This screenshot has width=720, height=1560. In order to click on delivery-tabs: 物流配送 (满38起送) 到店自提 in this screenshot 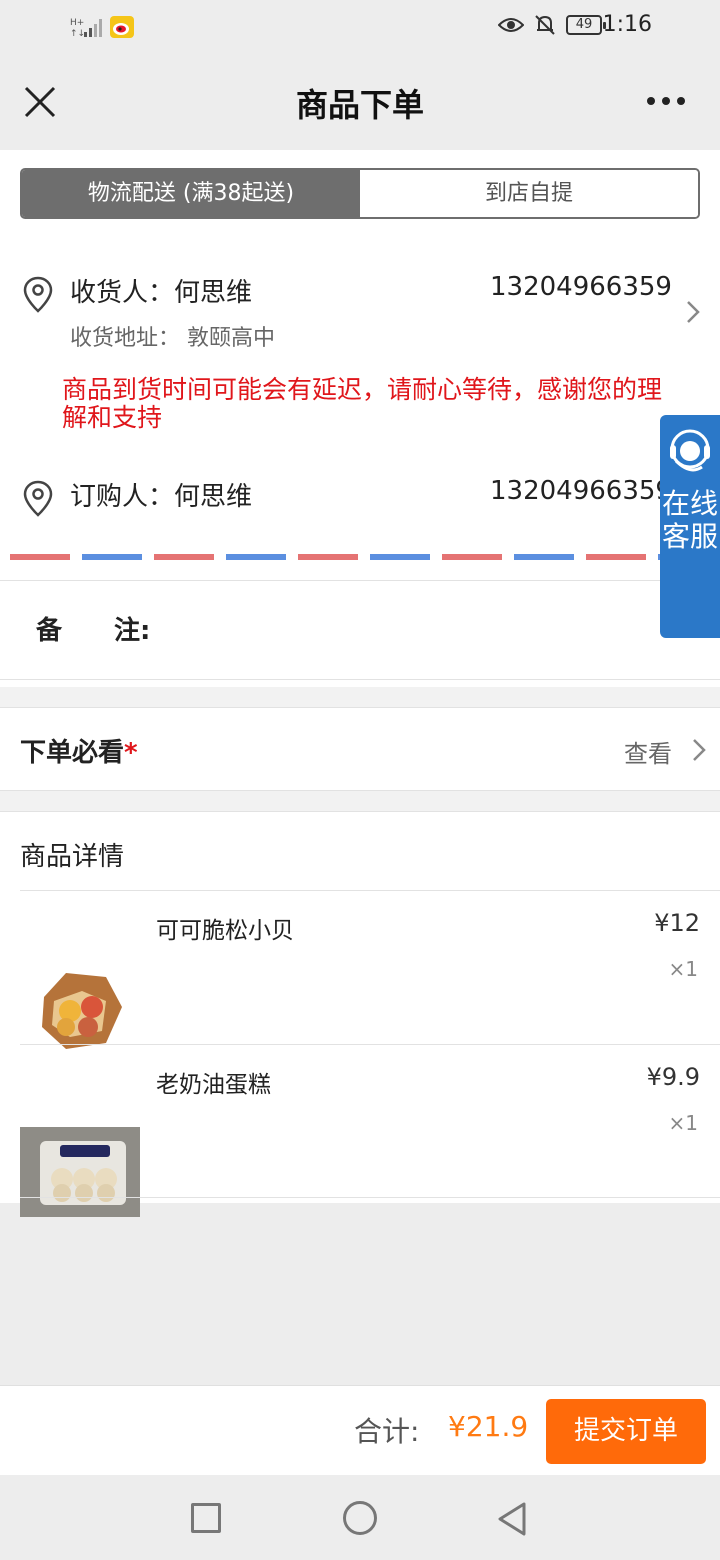, I will do `click(360, 193)`.